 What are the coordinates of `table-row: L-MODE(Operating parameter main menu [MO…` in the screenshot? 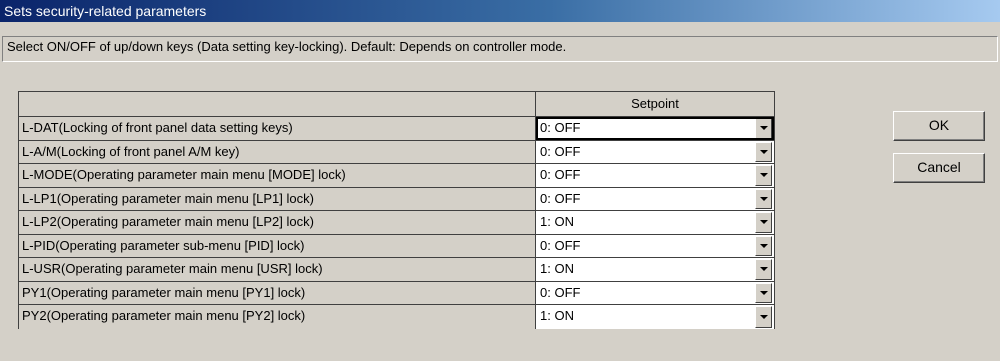 It's located at (396, 176).